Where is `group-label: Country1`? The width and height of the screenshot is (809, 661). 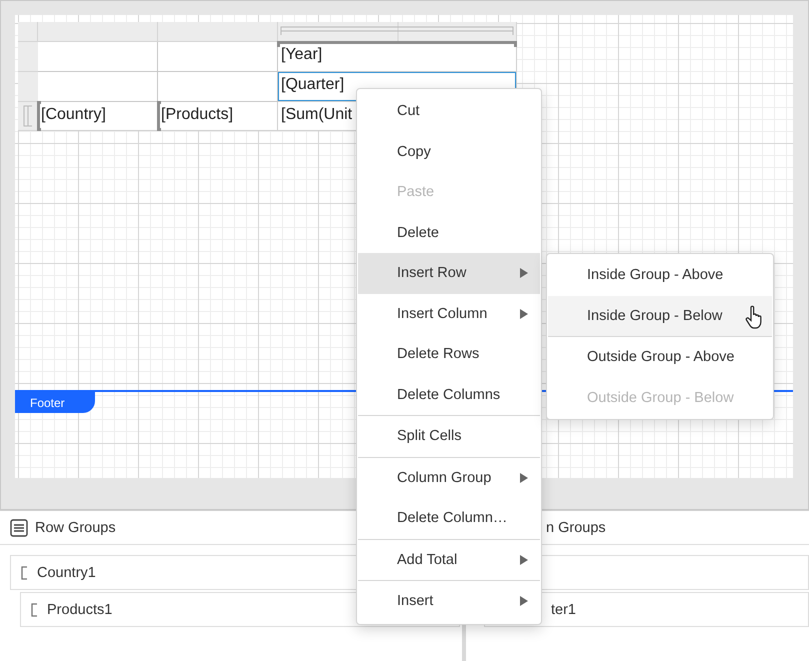 group-label: Country1 is located at coordinates (66, 572).